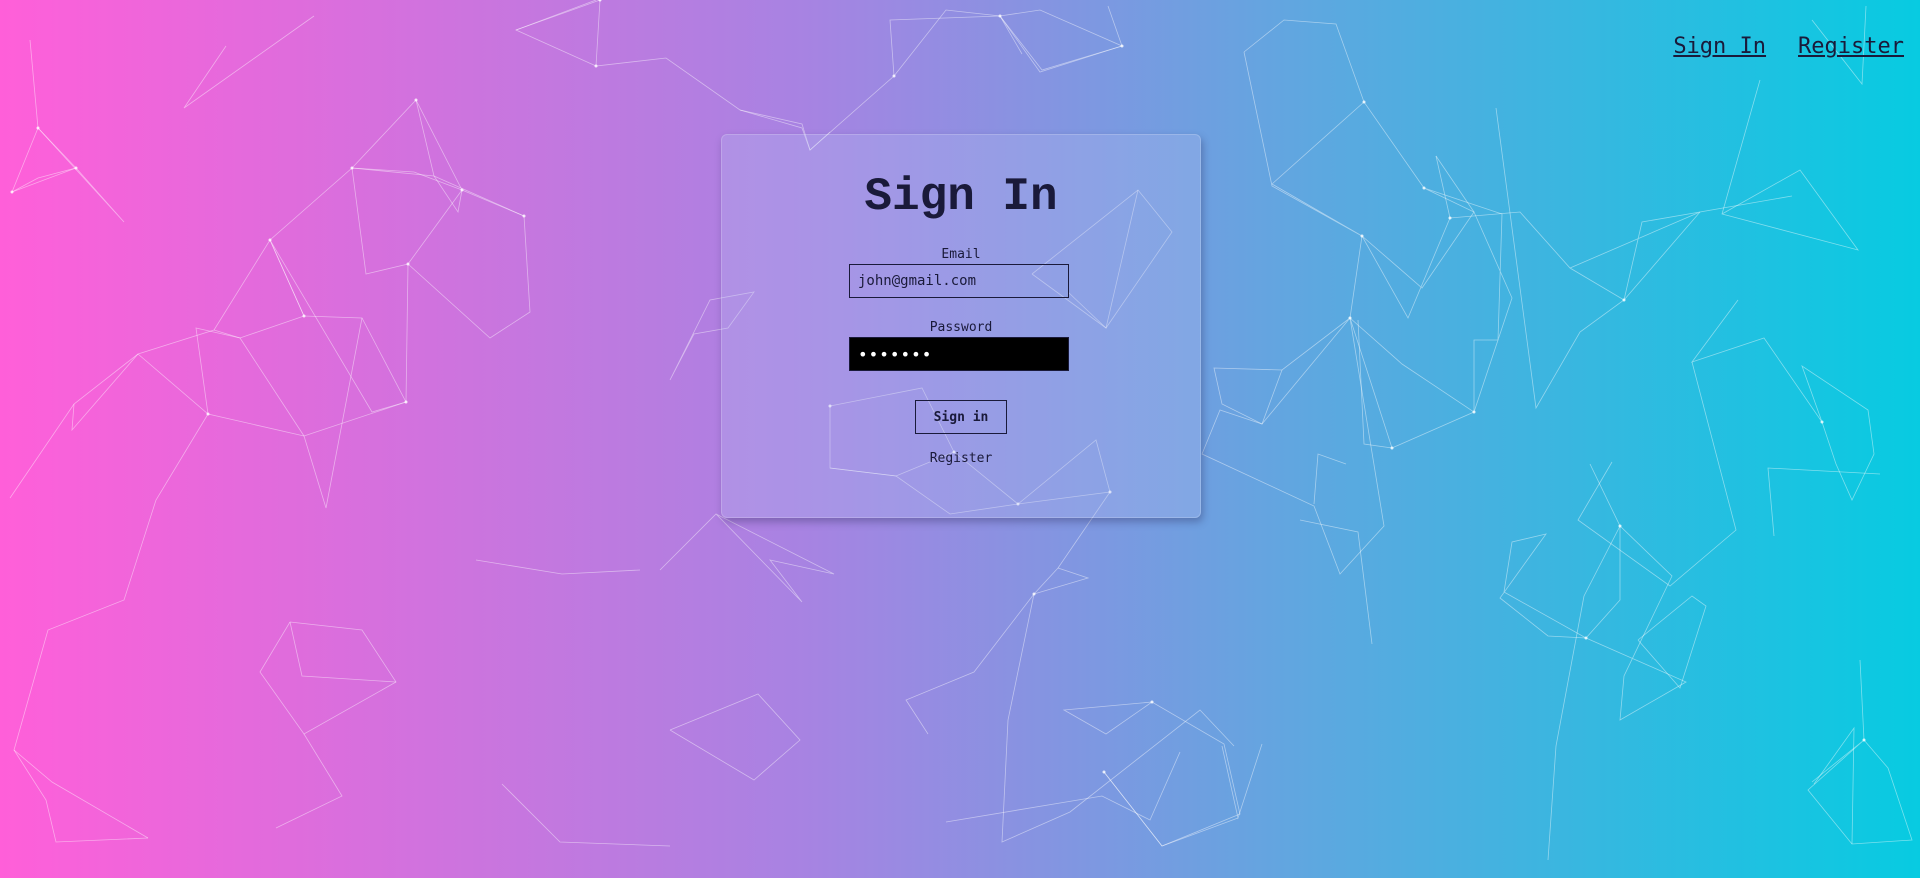 This screenshot has height=881, width=1920. What do you see at coordinates (961, 197) in the screenshot?
I see `page-title: Sign In` at bounding box center [961, 197].